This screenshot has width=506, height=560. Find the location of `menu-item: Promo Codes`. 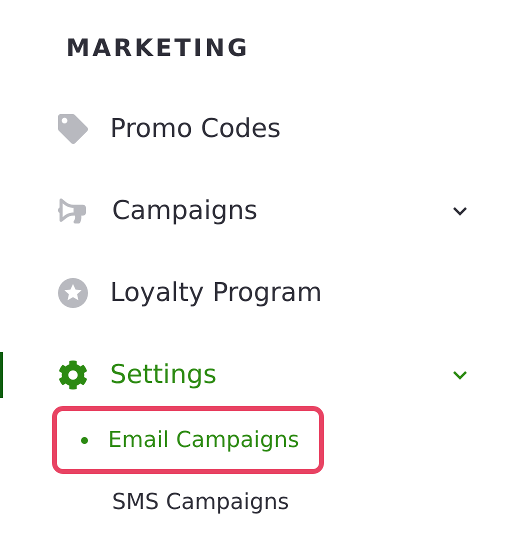

menu-item: Promo Codes is located at coordinates (290, 129).